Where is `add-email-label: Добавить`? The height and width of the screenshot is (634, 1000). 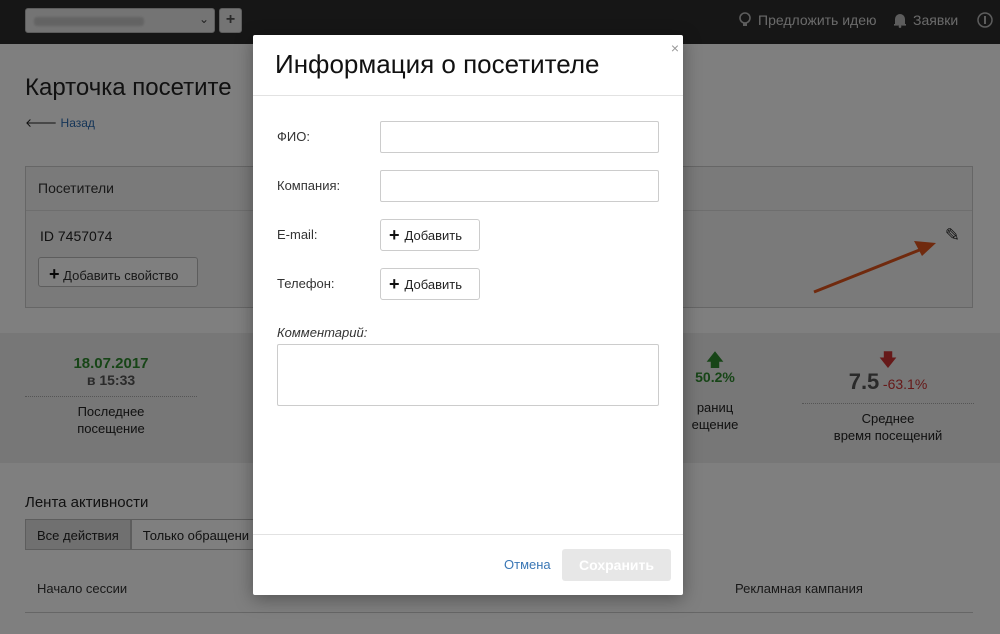 add-email-label: Добавить is located at coordinates (433, 235).